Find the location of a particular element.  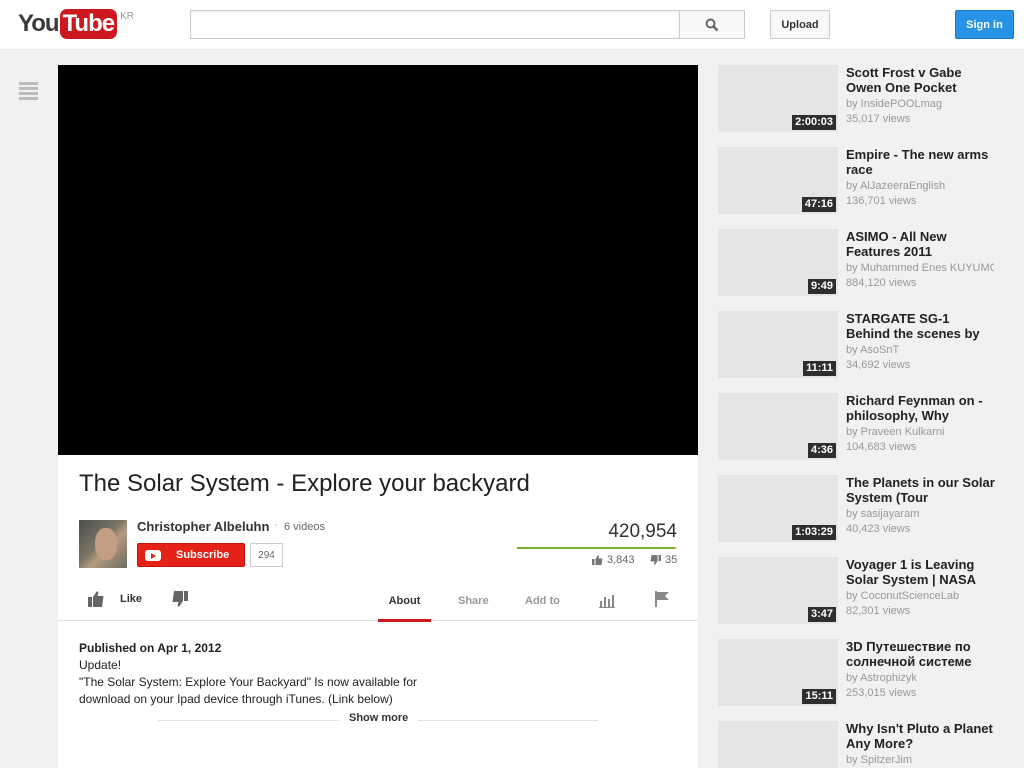

logo-you: You is located at coordinates (39, 23).